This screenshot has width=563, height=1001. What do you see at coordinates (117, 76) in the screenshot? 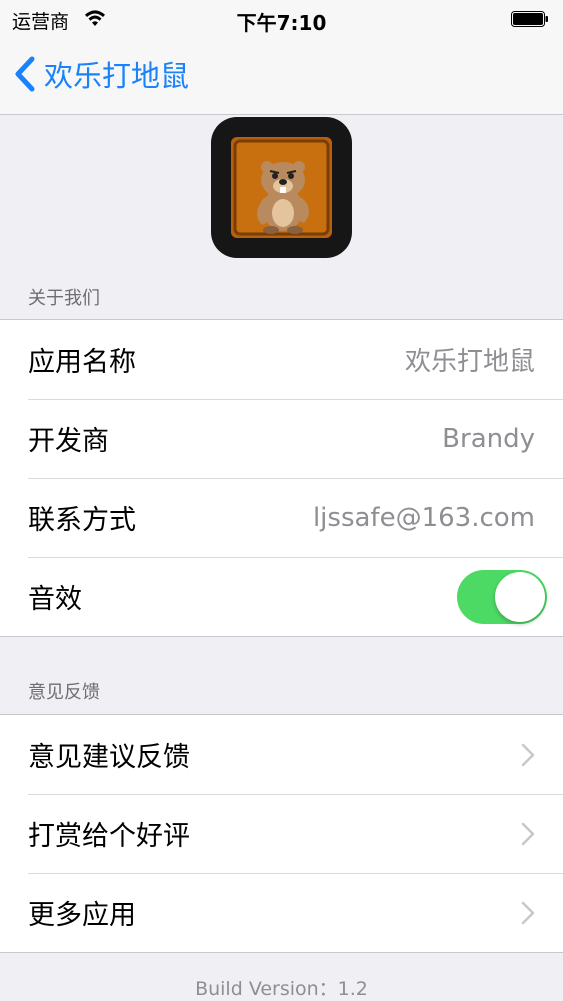
I see `back-button-label: 欢乐打地鼠` at bounding box center [117, 76].